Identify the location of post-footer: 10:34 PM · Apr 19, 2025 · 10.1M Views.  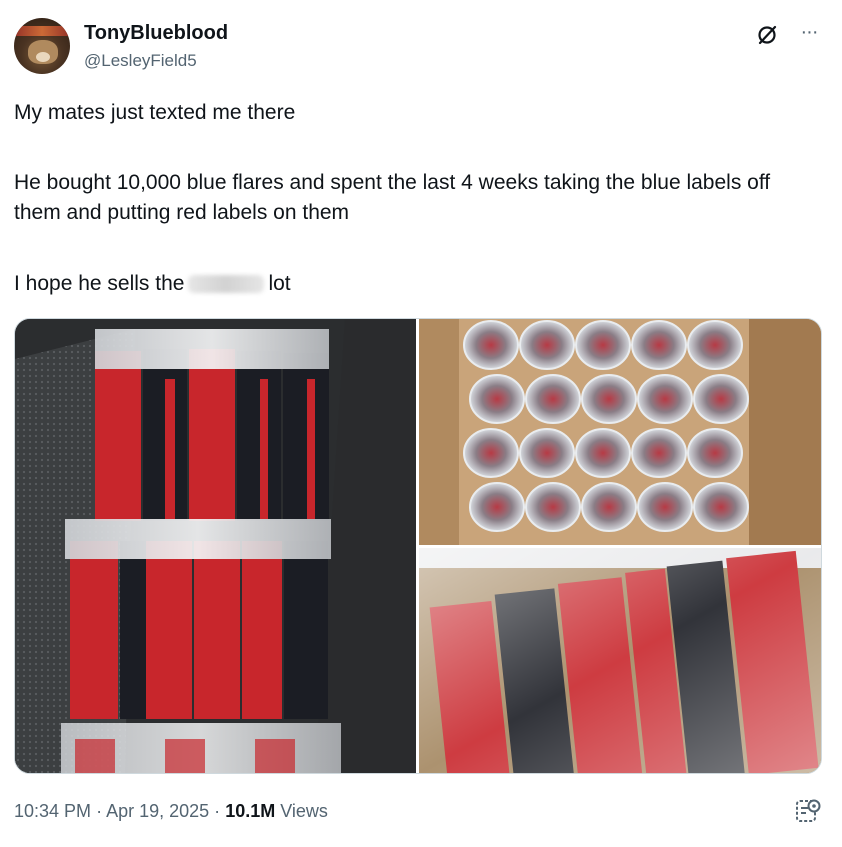
(171, 811).